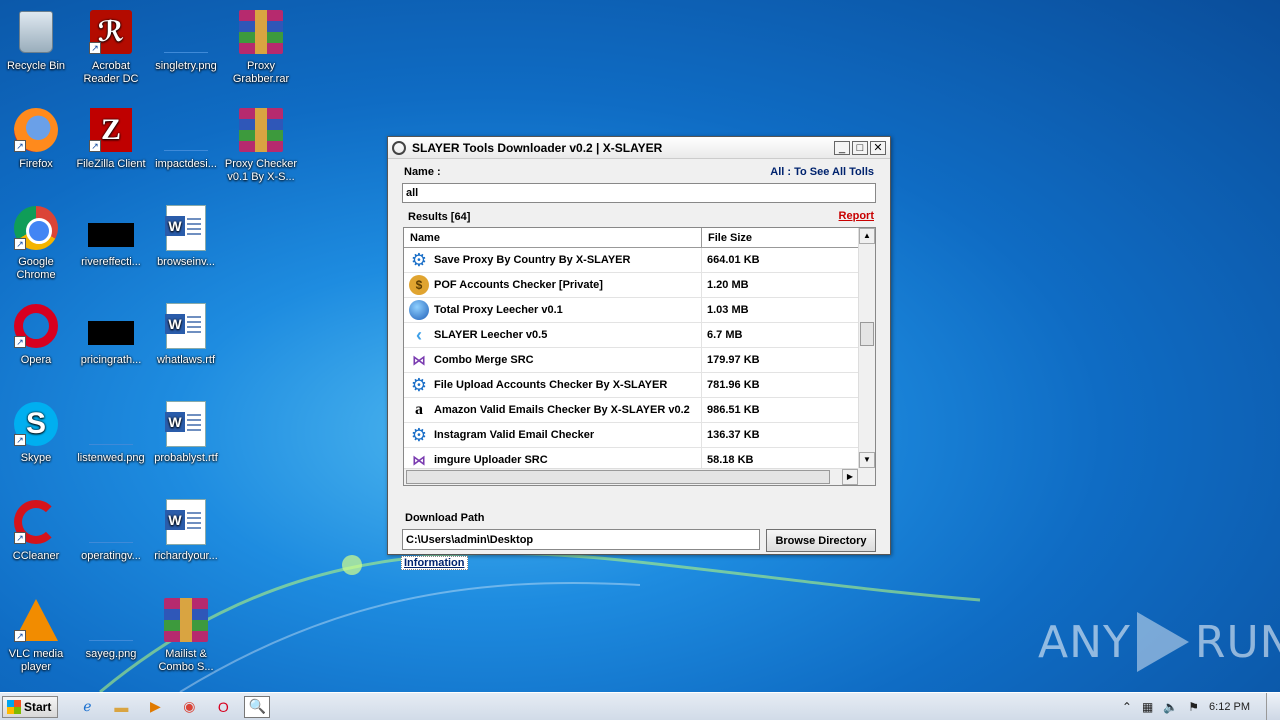  Describe the element at coordinates (111, 138) in the screenshot. I see `desktop-icon-filezilla: Z ↗ FileZilla Client` at that location.